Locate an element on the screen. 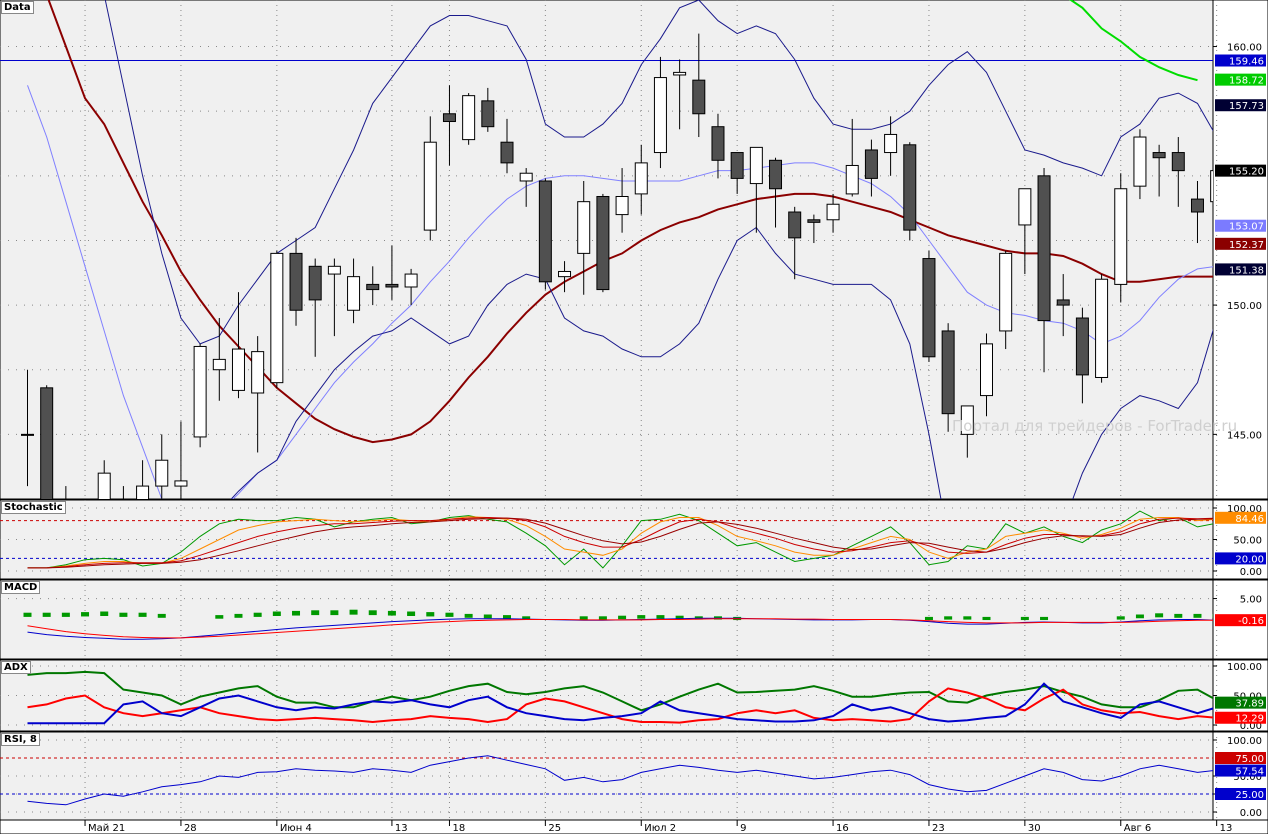 The image size is (1268, 834). value-tag-label: 75.00 is located at coordinates (1249, 759).